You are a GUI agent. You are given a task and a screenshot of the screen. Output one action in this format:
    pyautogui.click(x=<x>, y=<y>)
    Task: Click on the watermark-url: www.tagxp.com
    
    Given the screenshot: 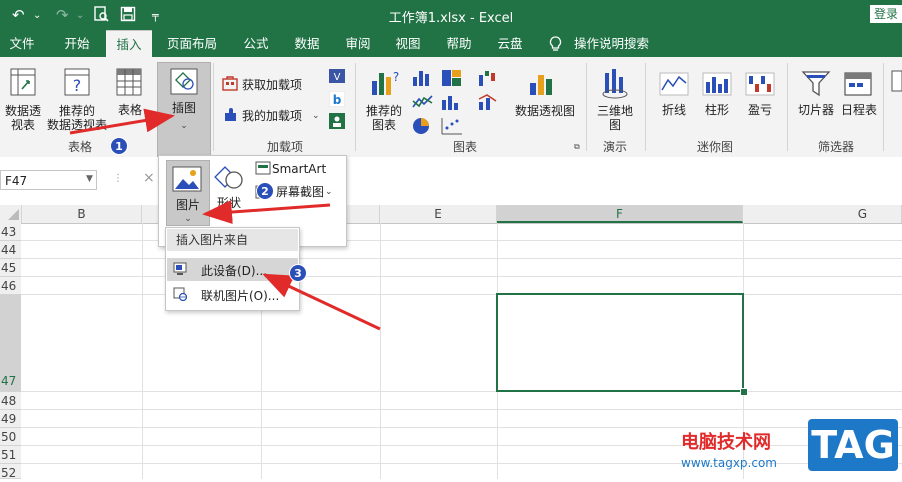 What is the action you would take?
    pyautogui.click(x=729, y=463)
    